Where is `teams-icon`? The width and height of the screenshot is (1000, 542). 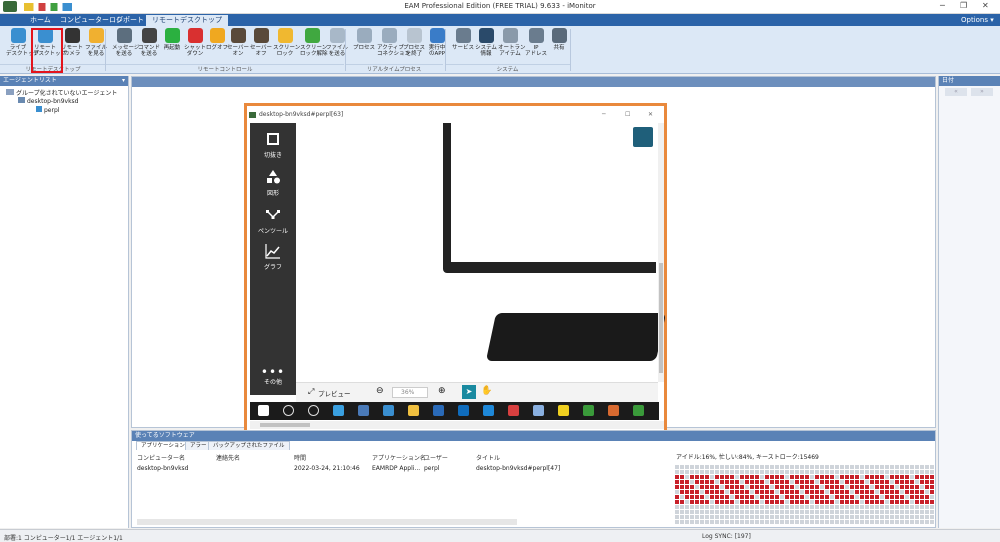 teams-icon is located at coordinates (463, 410).